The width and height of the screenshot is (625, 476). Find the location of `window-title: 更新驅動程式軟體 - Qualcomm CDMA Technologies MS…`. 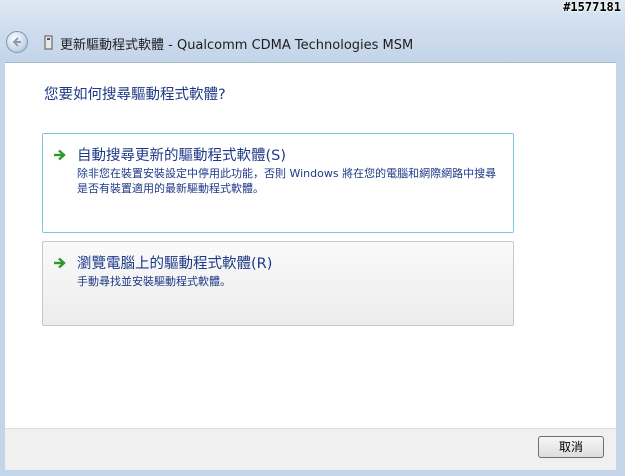

window-title: 更新驅動程式軟體 - Qualcomm CDMA Technologies MS… is located at coordinates (237, 45).